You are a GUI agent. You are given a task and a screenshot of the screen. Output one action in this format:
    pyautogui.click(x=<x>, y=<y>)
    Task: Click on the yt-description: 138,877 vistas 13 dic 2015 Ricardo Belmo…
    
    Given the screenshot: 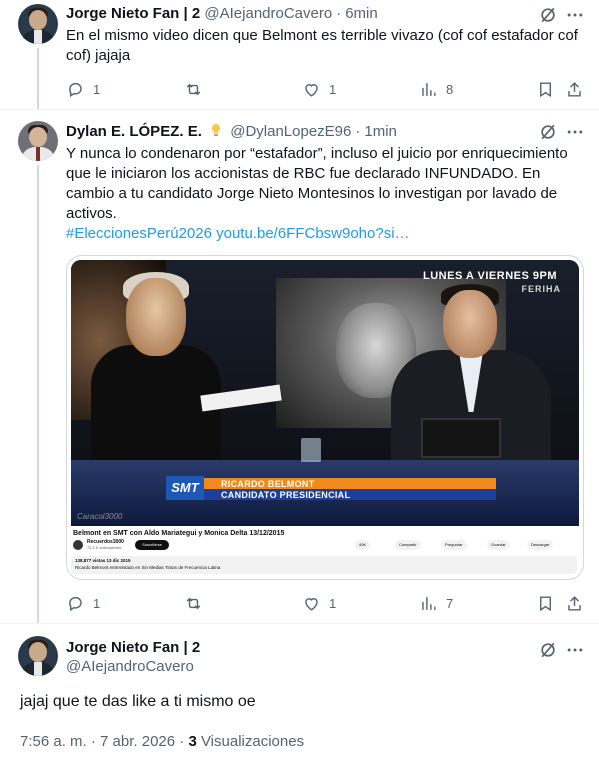 What is the action you would take?
    pyautogui.click(x=324, y=565)
    